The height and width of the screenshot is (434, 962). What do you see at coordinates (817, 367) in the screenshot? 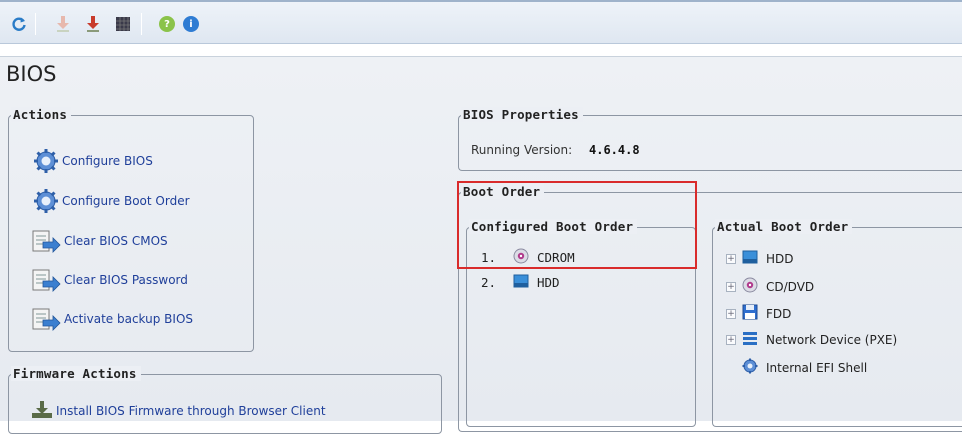
I see `actual-boot-item-label: Internal EFI Shell` at bounding box center [817, 367].